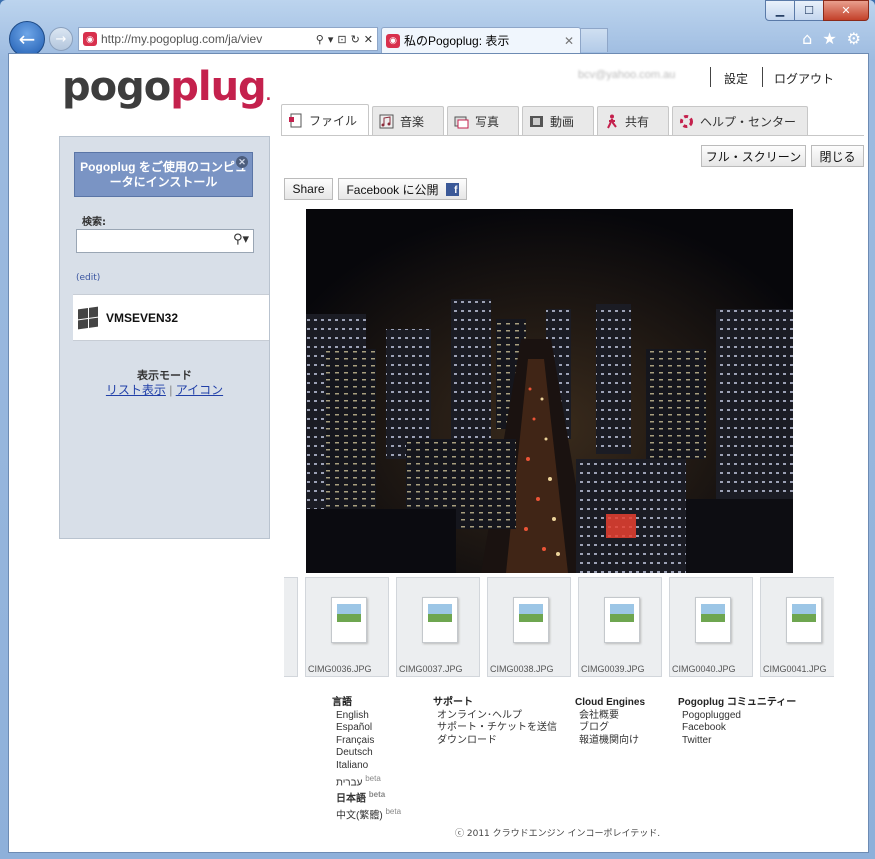  I want to click on install-text: Pogoplug をご使用のコンピュータにインストール, so click(163, 174).